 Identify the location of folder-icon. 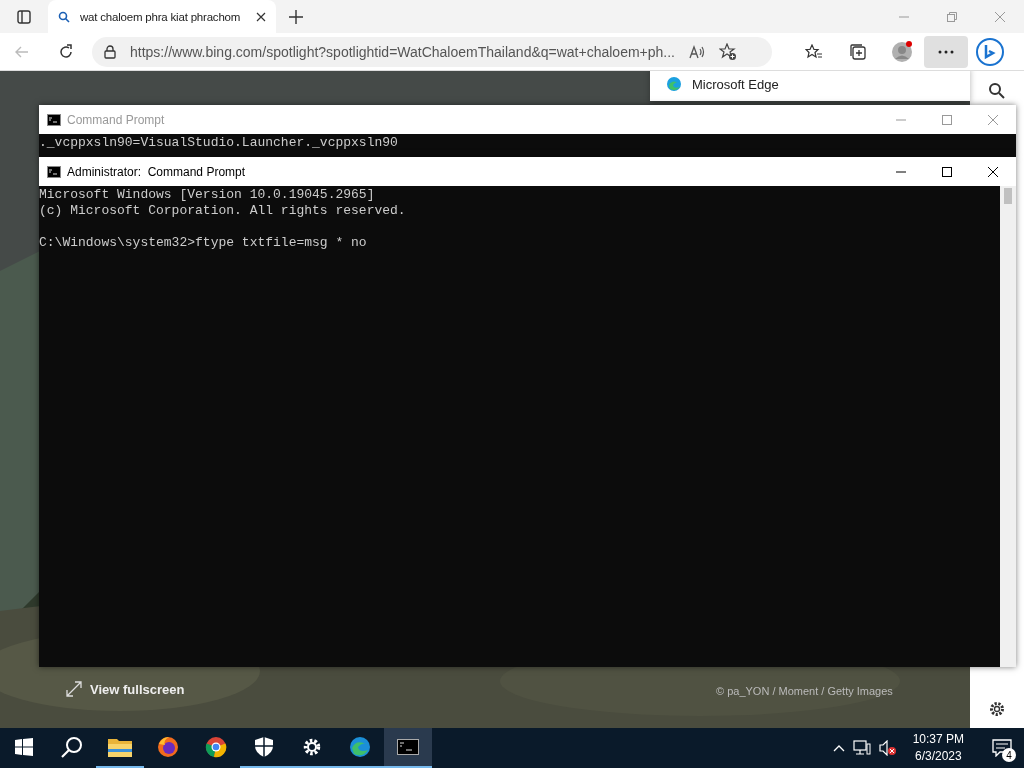
(120, 747).